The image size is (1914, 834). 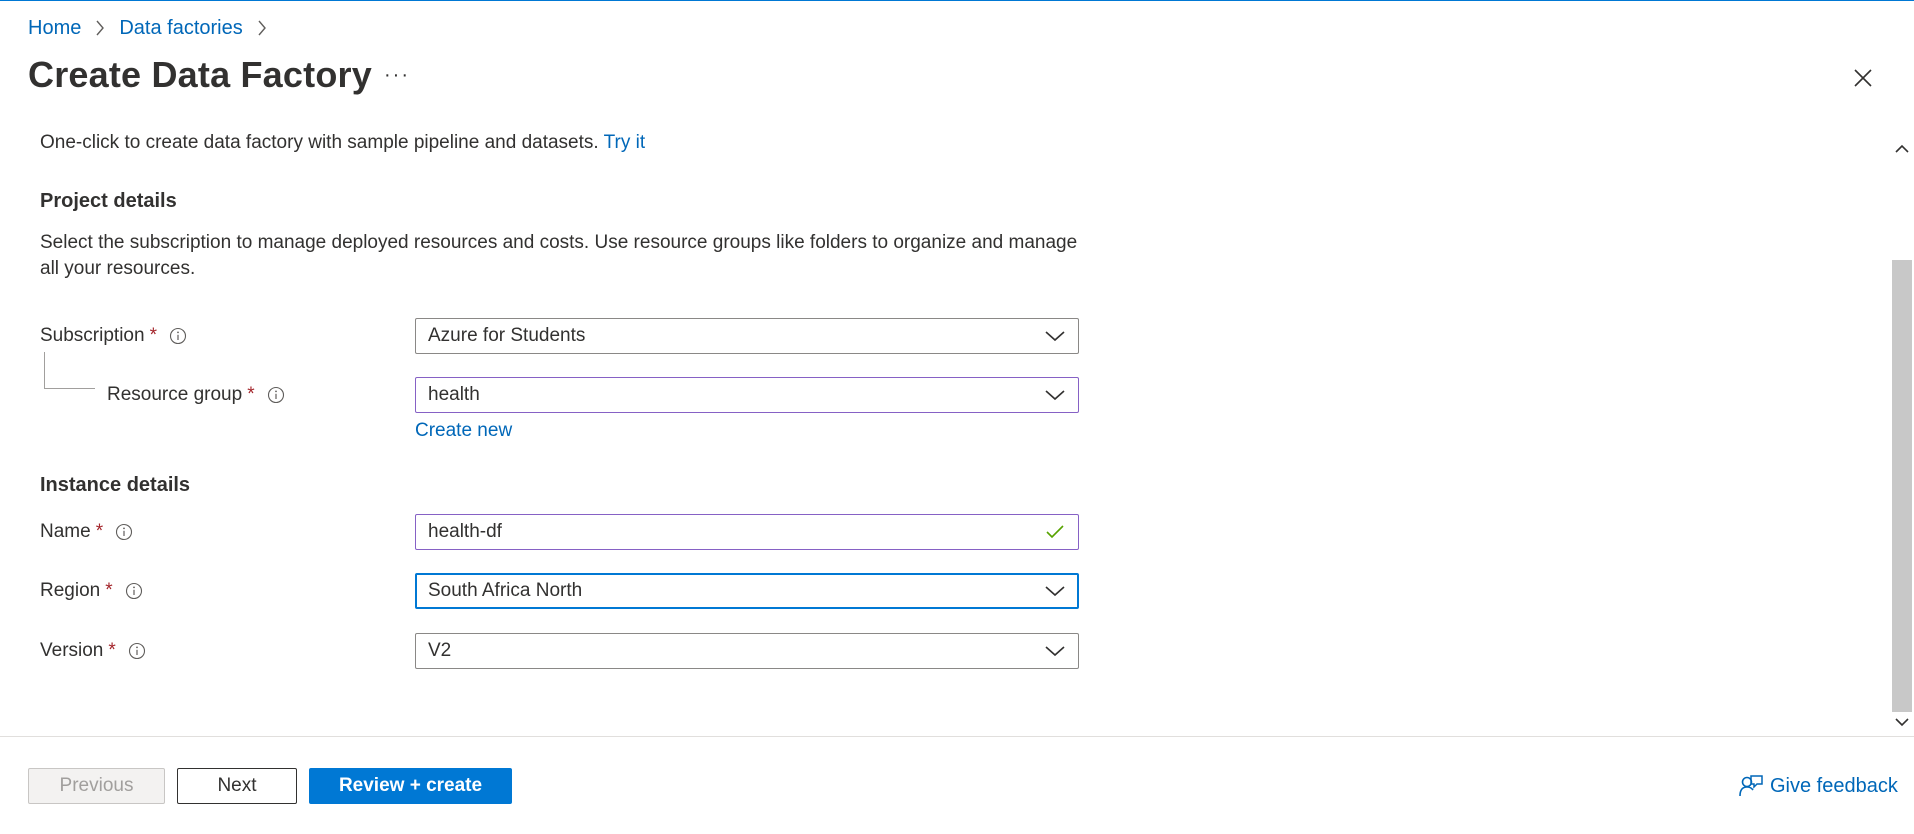 What do you see at coordinates (92, 335) in the screenshot?
I see `subscription-label-text: Subscription` at bounding box center [92, 335].